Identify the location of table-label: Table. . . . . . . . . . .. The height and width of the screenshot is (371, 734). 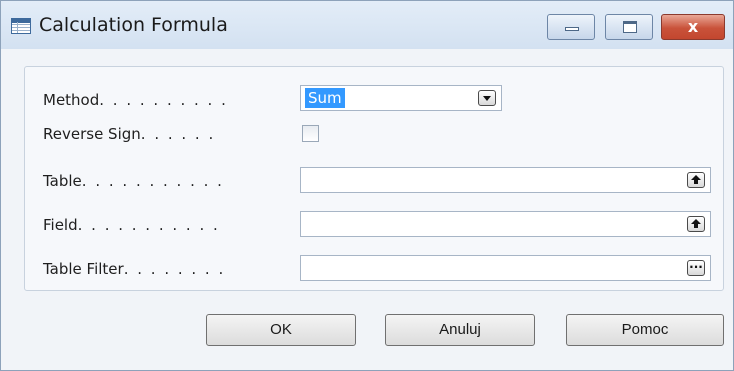
(133, 181).